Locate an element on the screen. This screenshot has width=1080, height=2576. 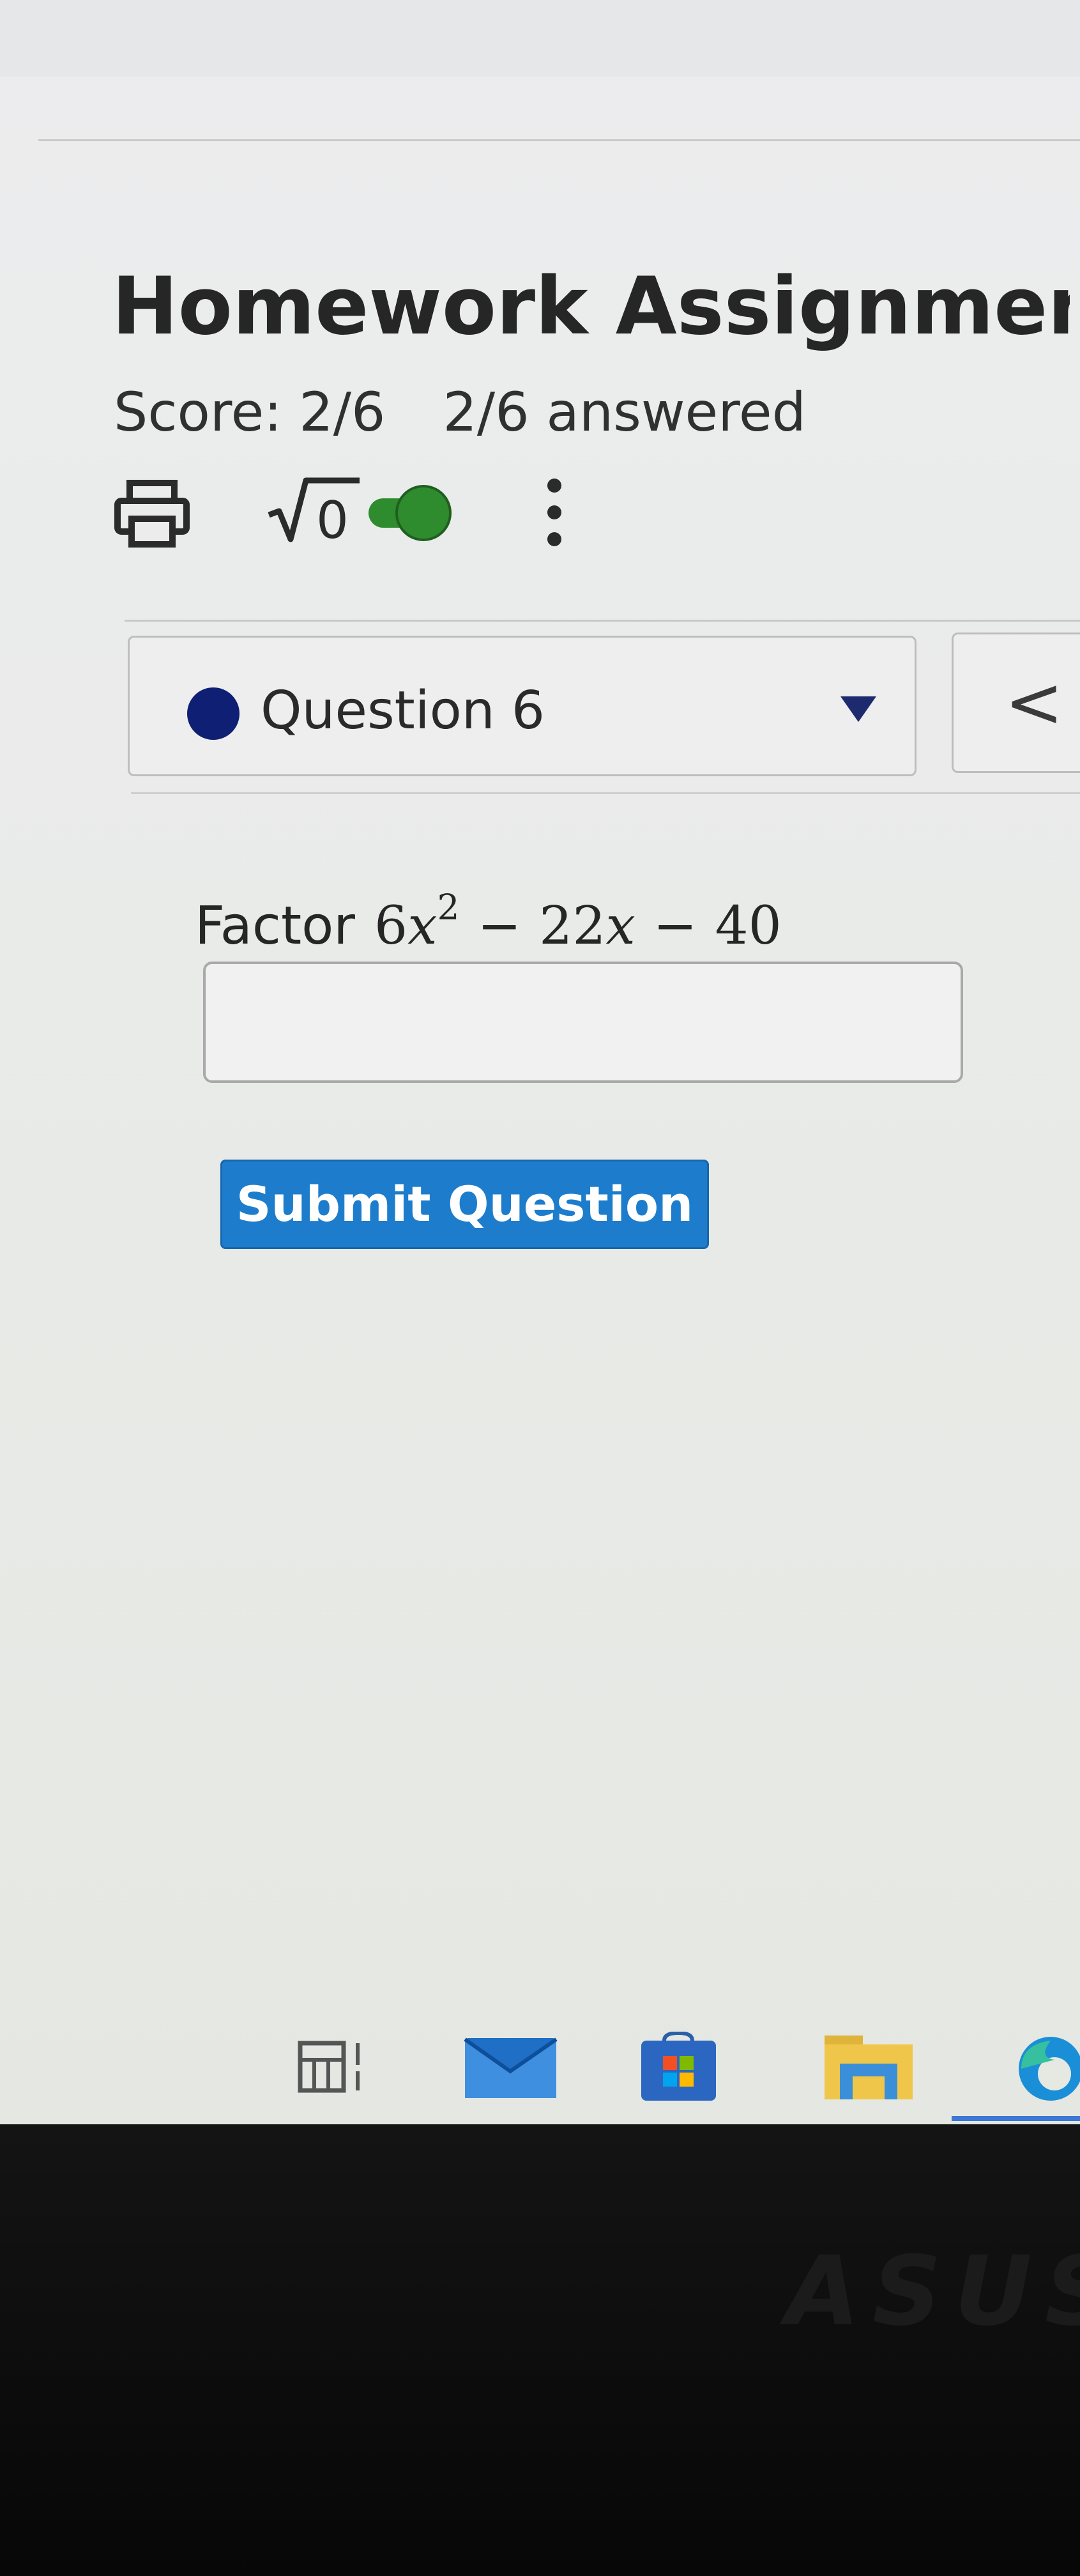
answer-input is located at coordinates (583, 1022).